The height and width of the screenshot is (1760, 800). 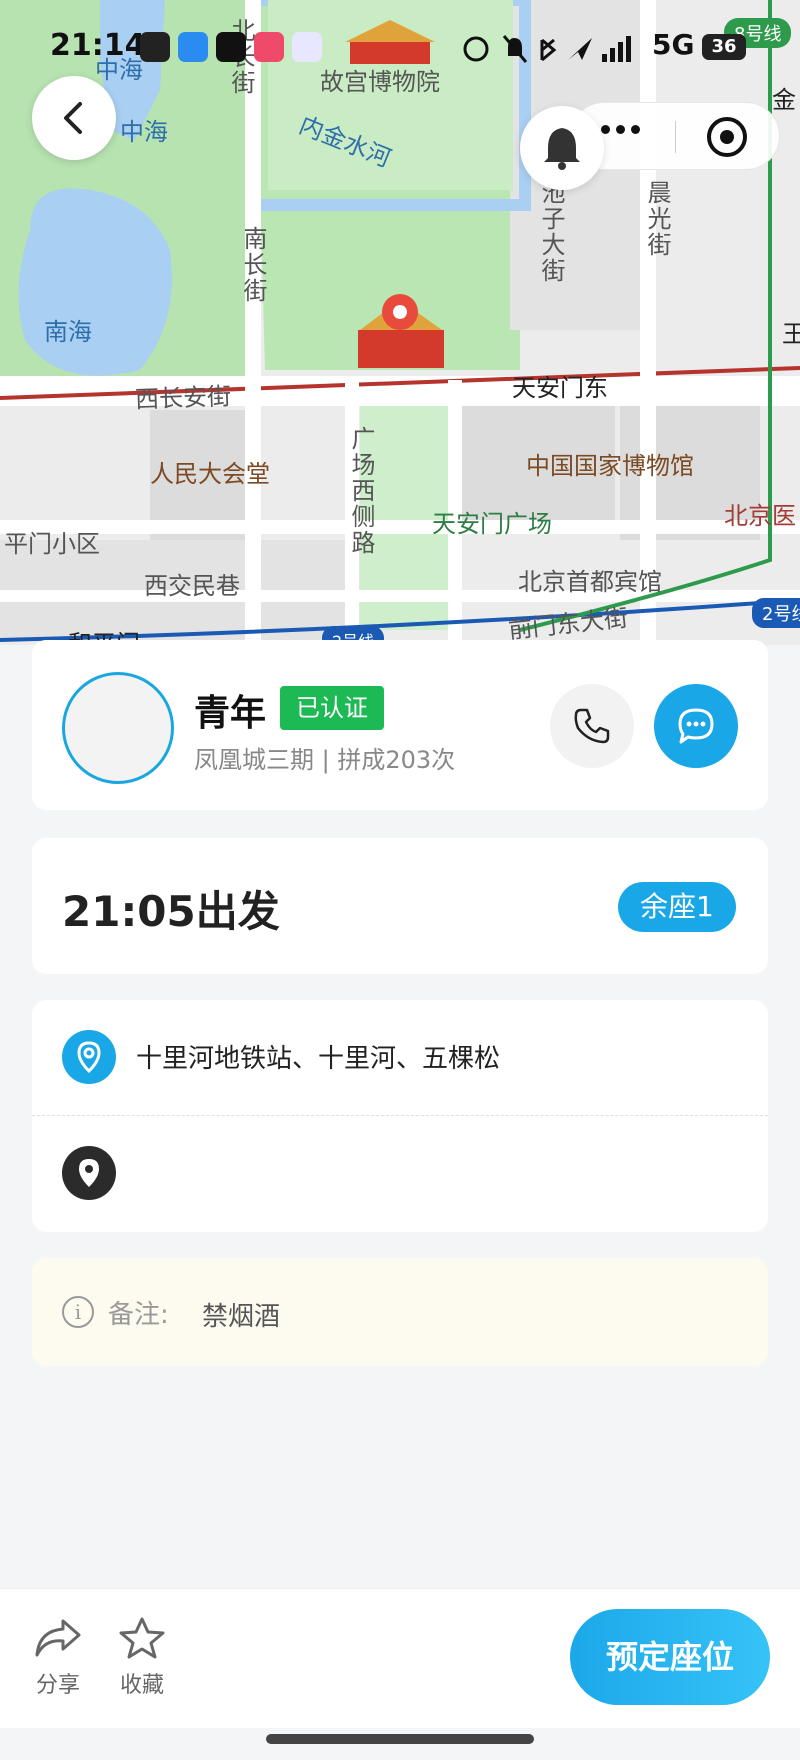 I want to click on status-network: 5G, so click(x=673, y=44).